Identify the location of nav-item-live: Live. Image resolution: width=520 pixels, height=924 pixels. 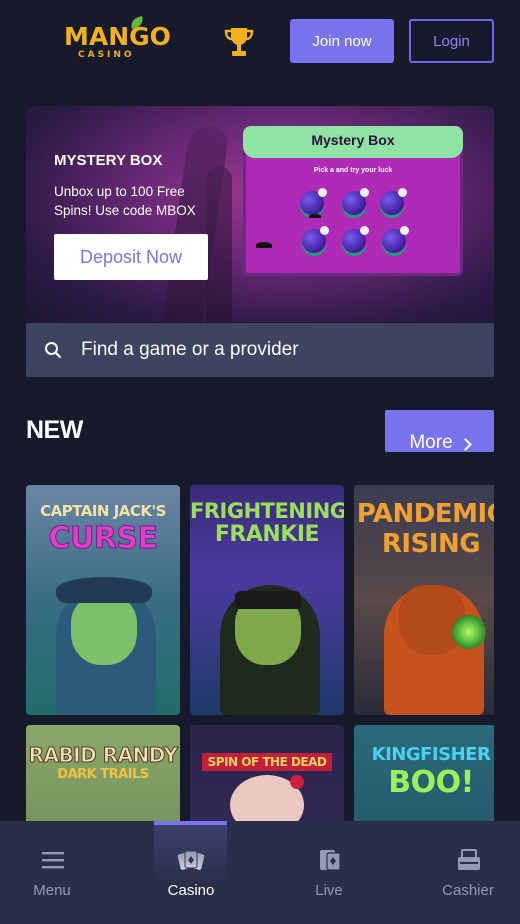
(329, 872).